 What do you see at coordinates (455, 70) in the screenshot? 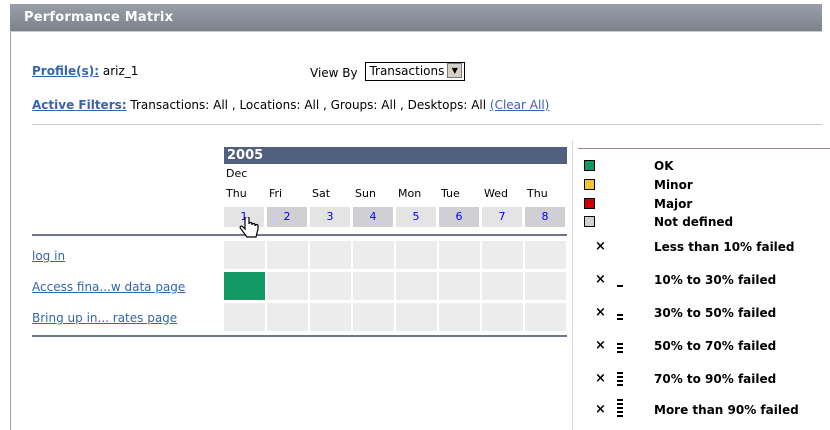
I see `dropdown-arrow-icon: ▼` at bounding box center [455, 70].